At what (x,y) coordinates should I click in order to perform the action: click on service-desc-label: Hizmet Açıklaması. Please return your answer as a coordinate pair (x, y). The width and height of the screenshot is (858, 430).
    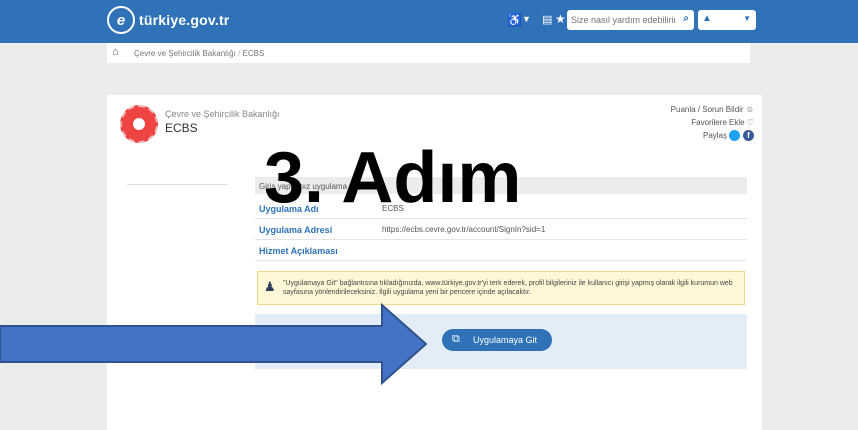
    Looking at the image, I should click on (298, 251).